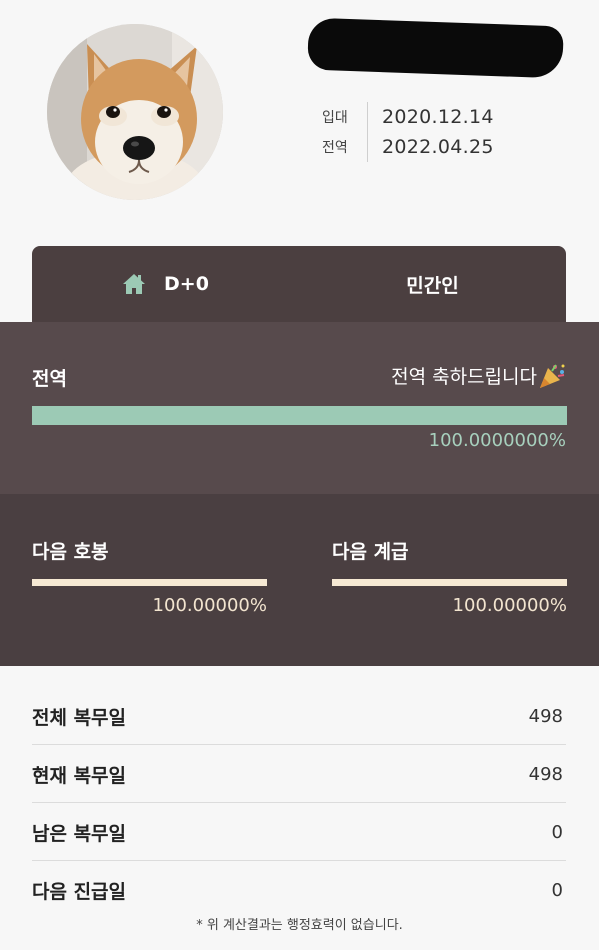  Describe the element at coordinates (497, 440) in the screenshot. I see `discharge-percent: 100.0000000%` at that location.